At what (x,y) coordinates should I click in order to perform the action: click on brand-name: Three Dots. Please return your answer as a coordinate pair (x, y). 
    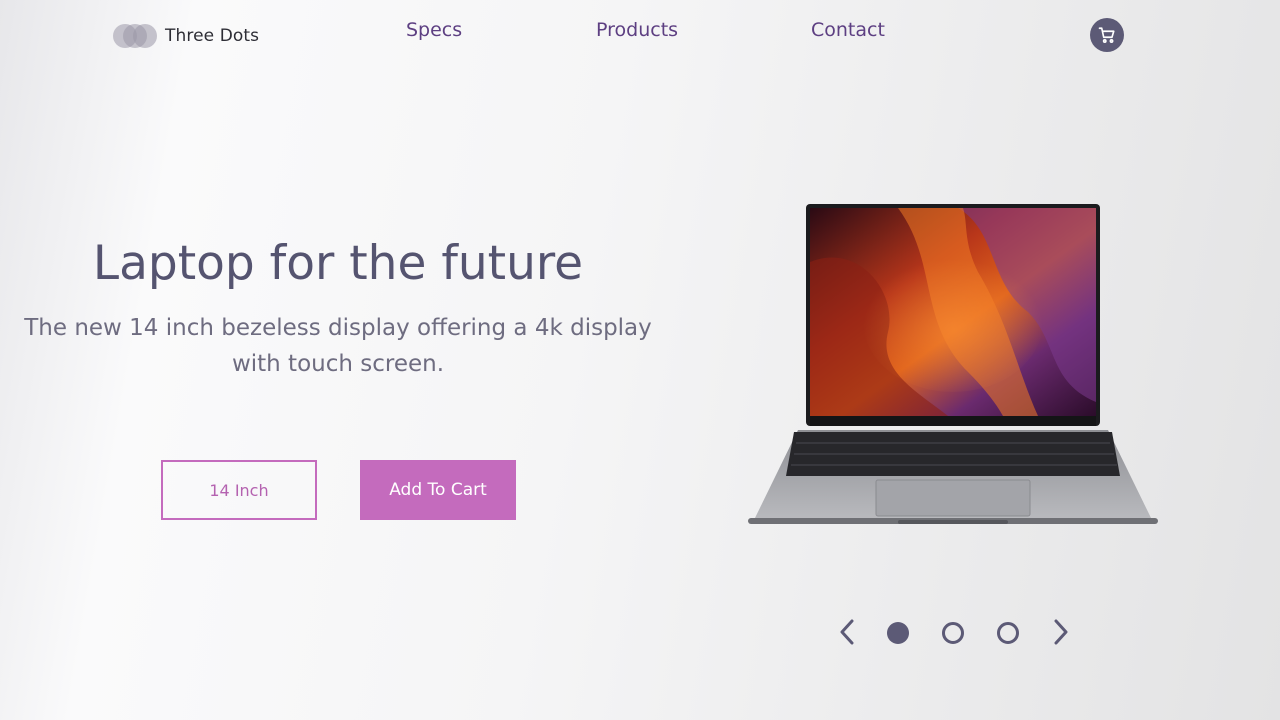
    Looking at the image, I should click on (212, 36).